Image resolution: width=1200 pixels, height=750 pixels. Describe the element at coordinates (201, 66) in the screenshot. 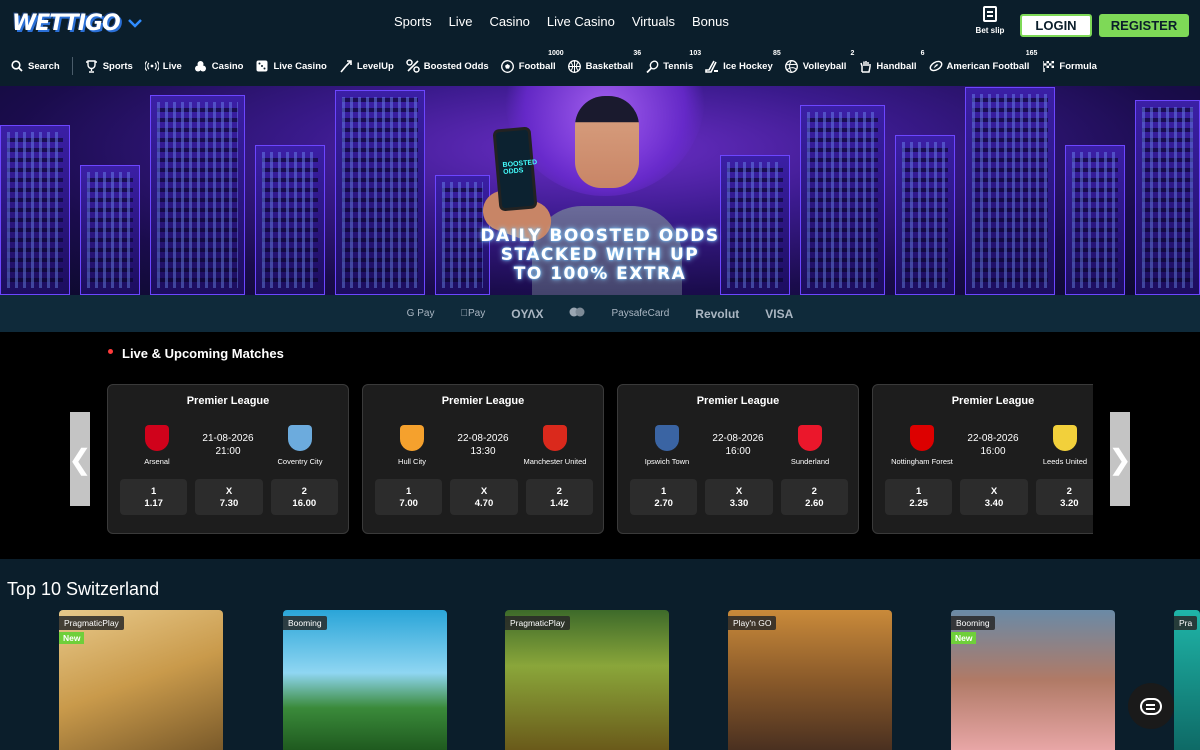

I see `casino-icon` at that location.